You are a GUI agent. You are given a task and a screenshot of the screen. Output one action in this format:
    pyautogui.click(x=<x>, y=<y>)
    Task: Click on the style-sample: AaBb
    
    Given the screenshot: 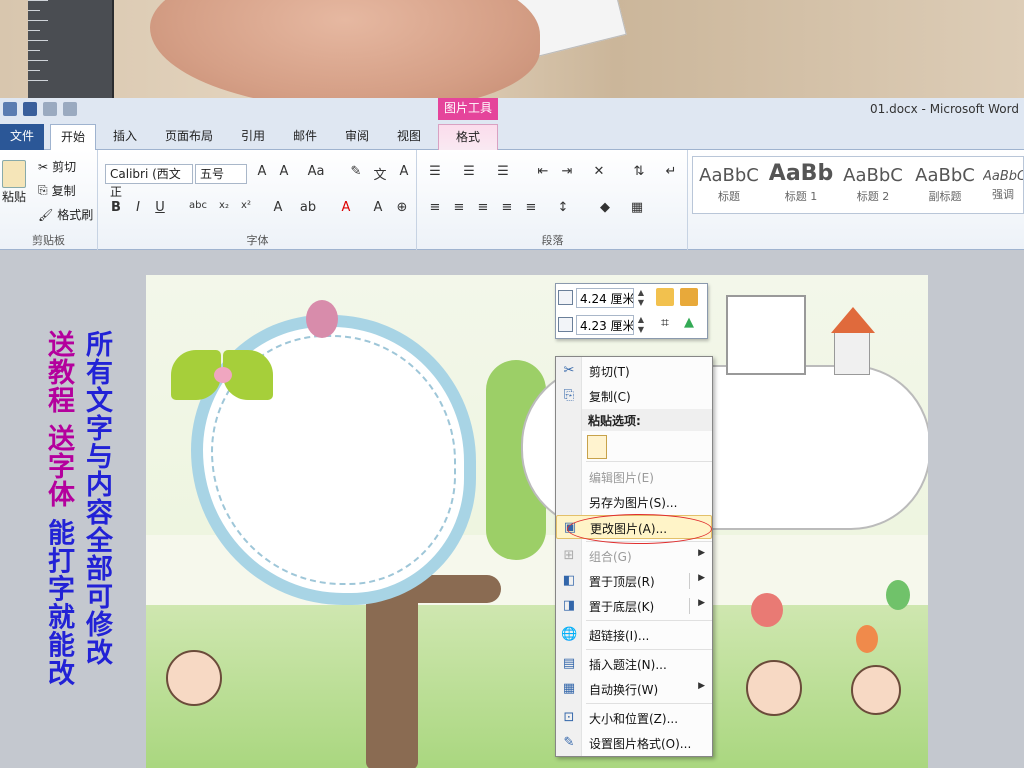 What is the action you would take?
    pyautogui.click(x=801, y=173)
    